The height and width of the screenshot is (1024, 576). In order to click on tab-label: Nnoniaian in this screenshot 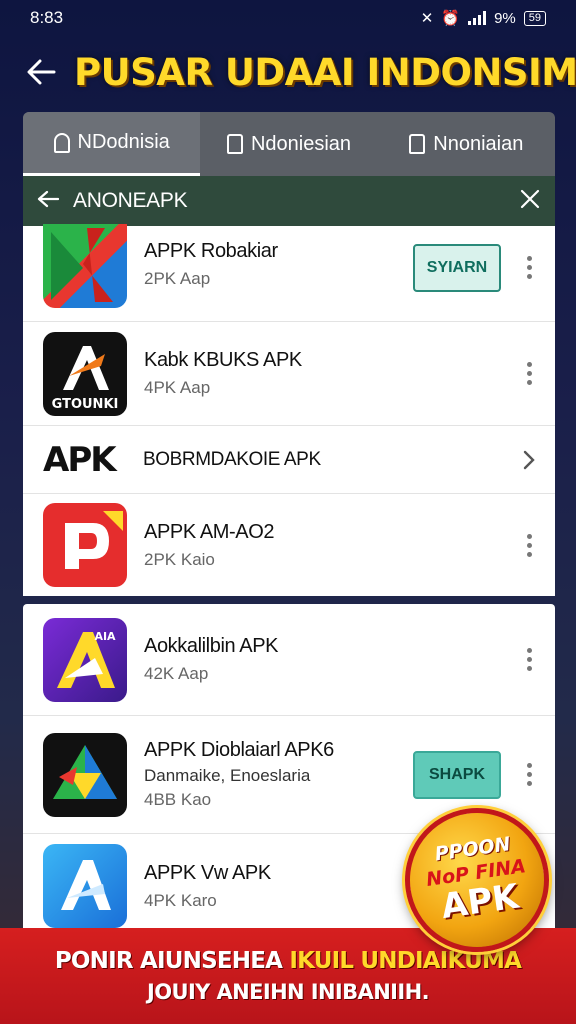, I will do `click(478, 143)`.